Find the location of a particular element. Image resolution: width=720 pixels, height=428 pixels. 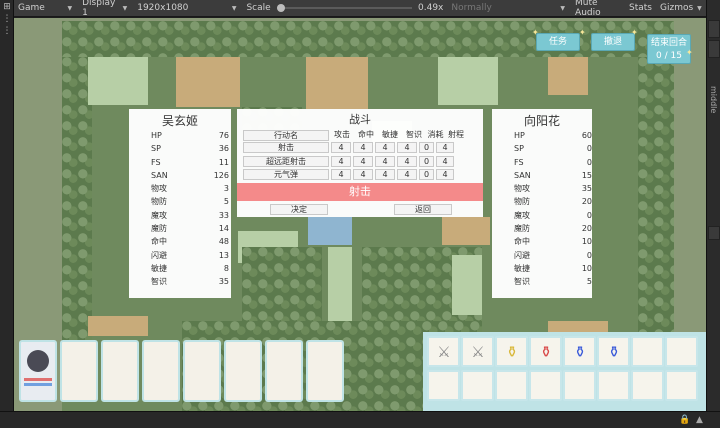

mute-audio-button: Mute Audio is located at coordinates (598, 9).